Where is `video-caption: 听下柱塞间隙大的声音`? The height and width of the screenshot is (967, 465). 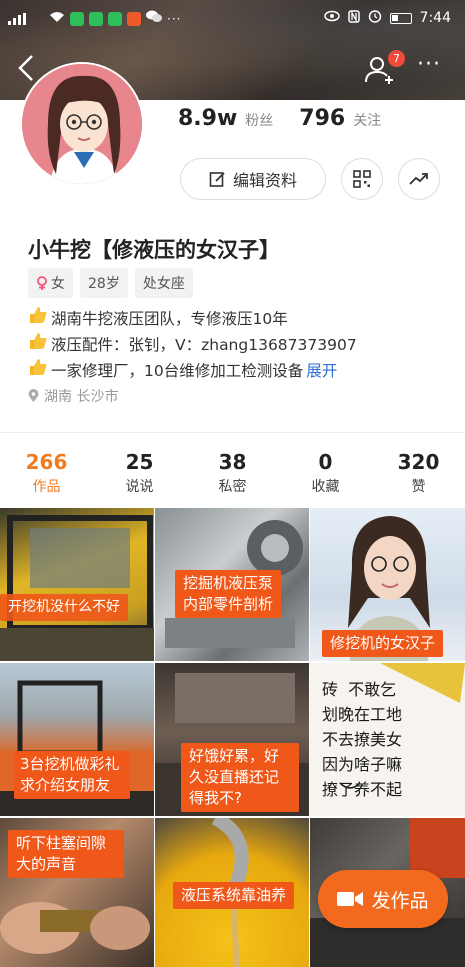 video-caption: 听下柱塞间隙大的声音 is located at coordinates (66, 854).